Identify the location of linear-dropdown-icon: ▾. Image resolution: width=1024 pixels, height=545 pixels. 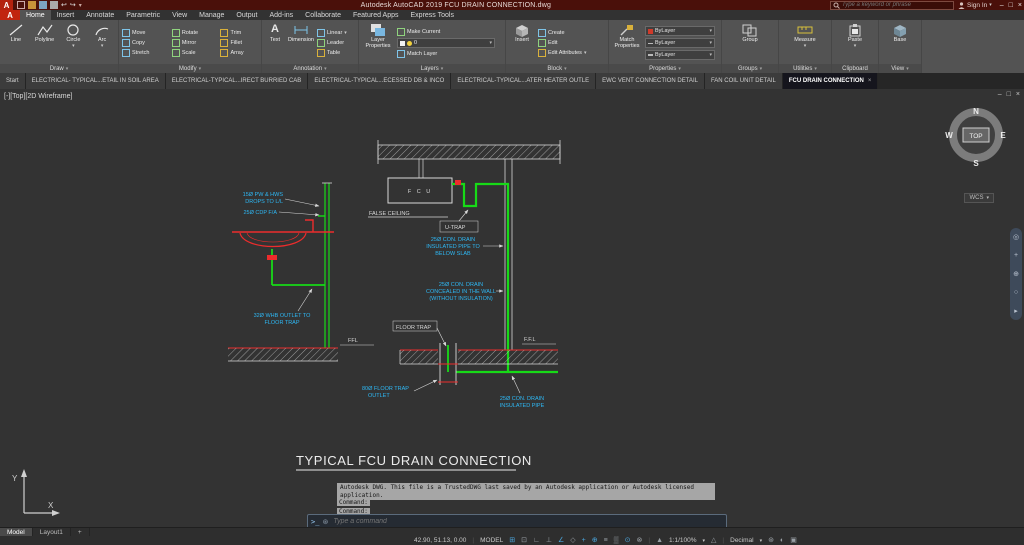
(345, 33).